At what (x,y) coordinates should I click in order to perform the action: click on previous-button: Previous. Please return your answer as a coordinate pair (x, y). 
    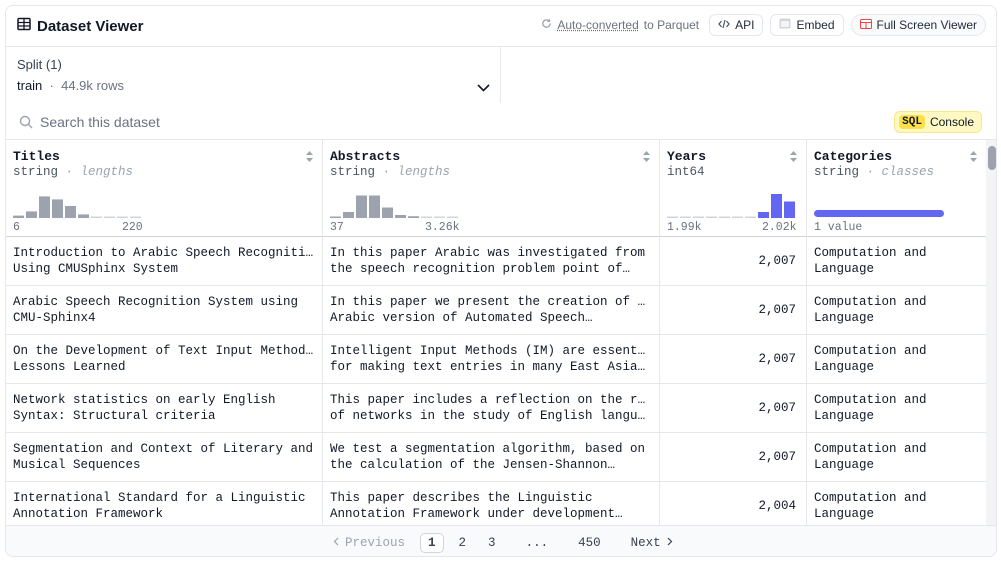
    Looking at the image, I should click on (369, 543).